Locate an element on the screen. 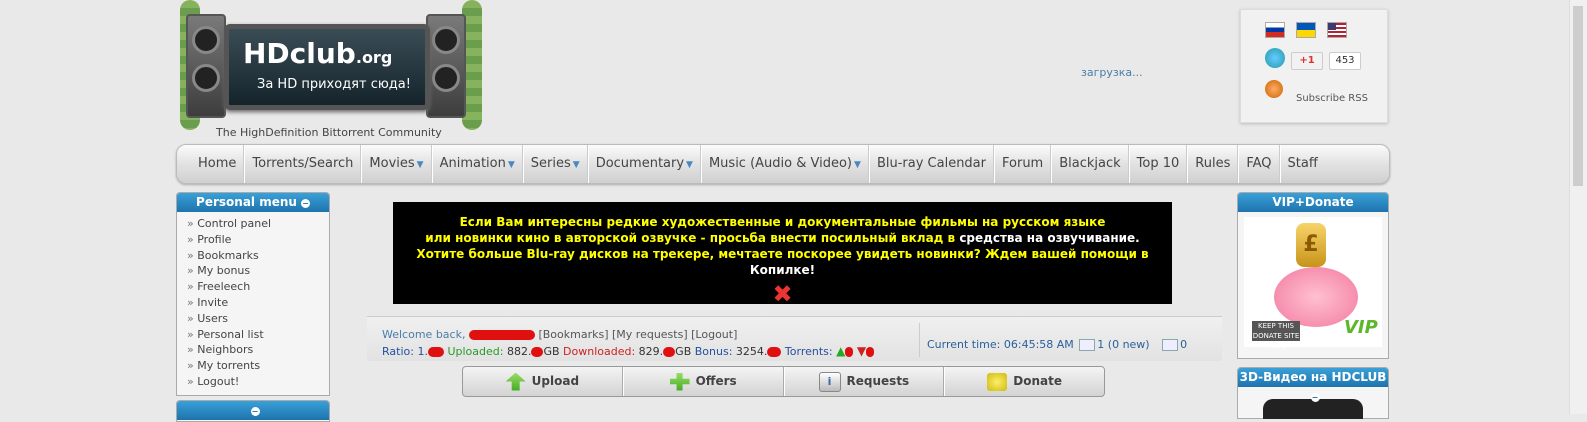  plus-icon is located at coordinates (679, 381).